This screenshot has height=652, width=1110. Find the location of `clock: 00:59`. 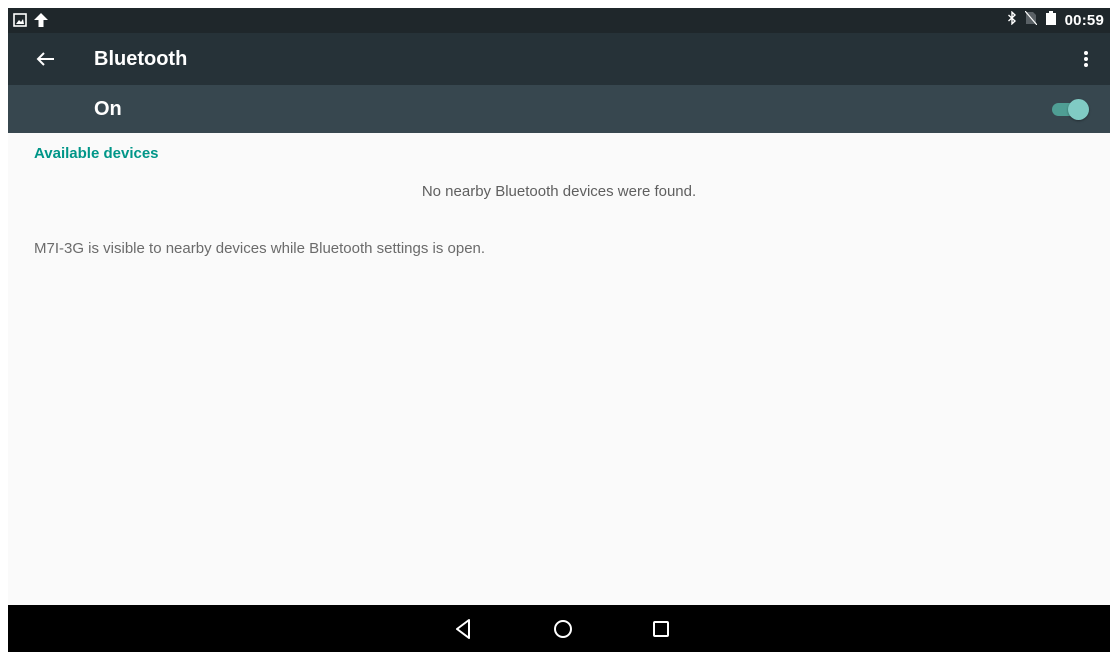

clock: 00:59 is located at coordinates (1084, 20).